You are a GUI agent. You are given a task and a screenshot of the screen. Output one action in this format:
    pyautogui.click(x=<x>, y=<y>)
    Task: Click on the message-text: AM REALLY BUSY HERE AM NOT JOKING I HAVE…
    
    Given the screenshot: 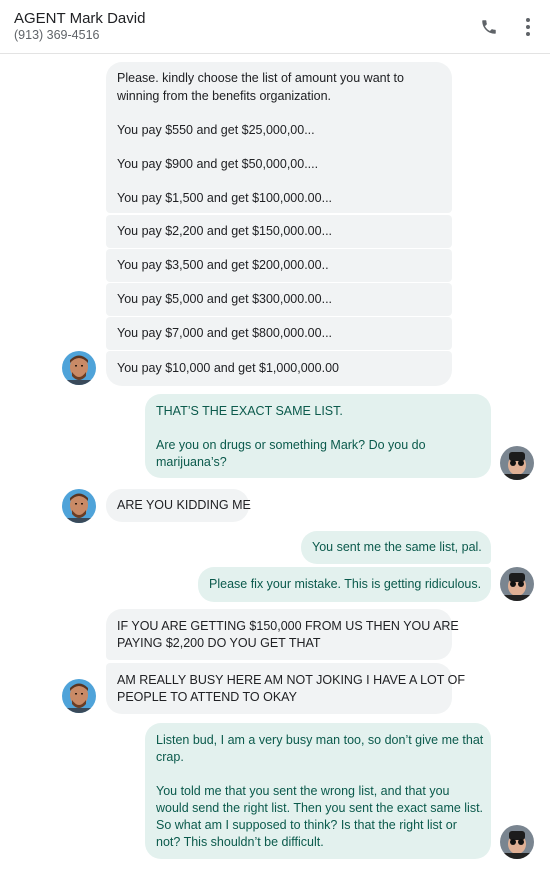 What is the action you would take?
    pyautogui.click(x=291, y=680)
    